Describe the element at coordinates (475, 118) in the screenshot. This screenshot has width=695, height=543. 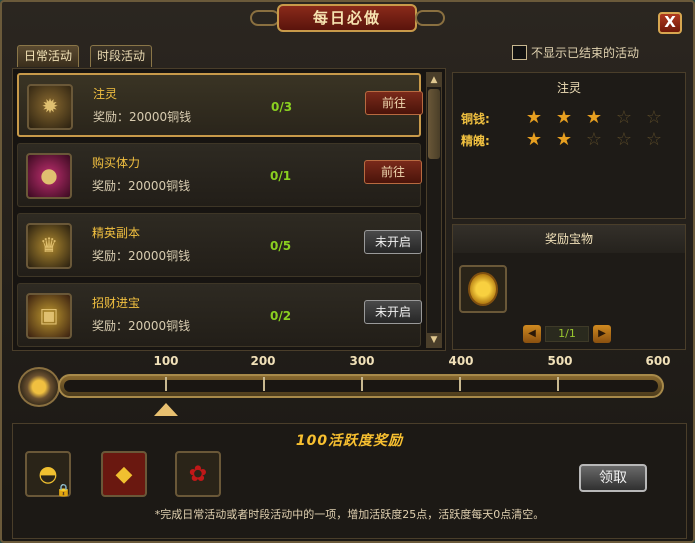
I see `copper-rating-label: 铜钱:` at that location.